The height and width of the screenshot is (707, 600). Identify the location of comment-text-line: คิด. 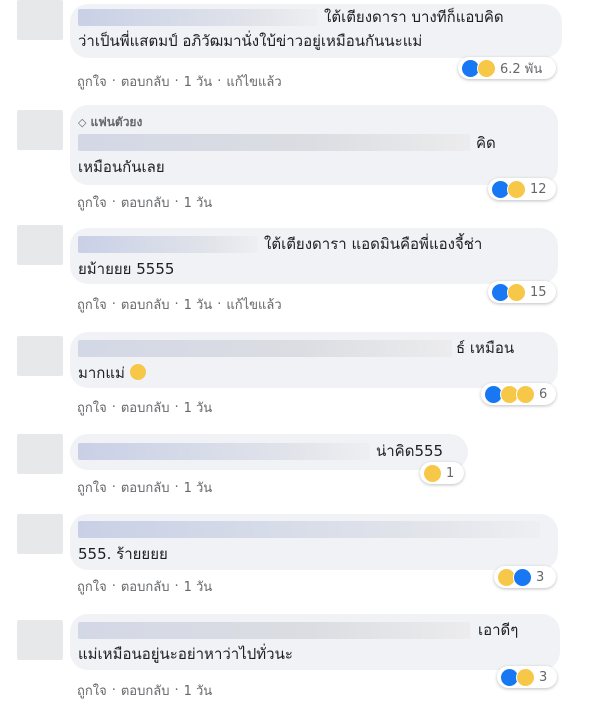
(486, 143).